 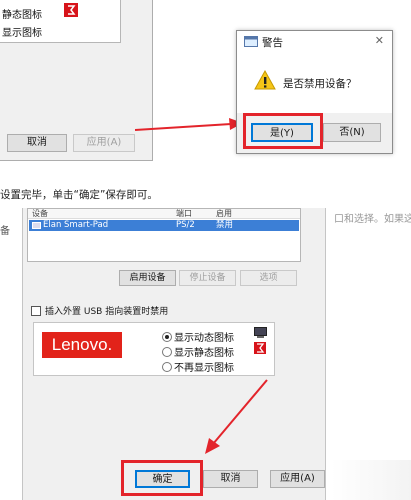 I want to click on radio-dynamic-icon, so click(x=167, y=337).